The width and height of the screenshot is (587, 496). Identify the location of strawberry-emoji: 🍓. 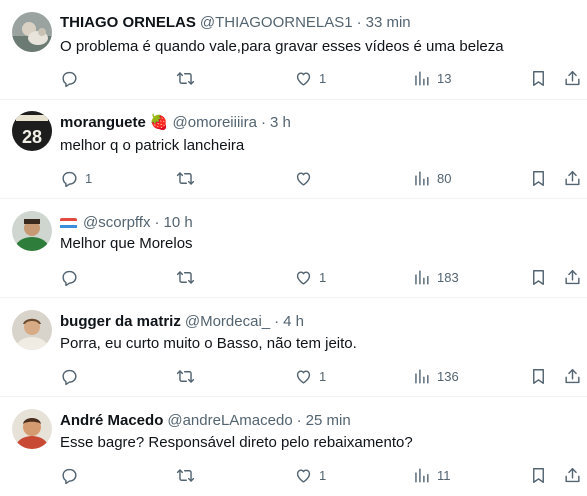
(159, 122).